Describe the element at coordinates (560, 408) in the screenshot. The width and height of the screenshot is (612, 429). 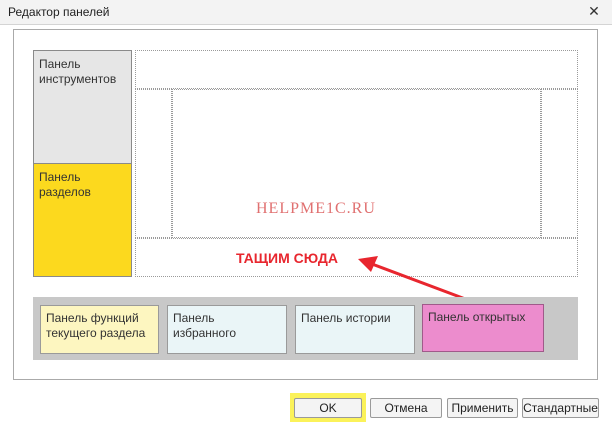
I see `standard-button: Стандартные` at that location.